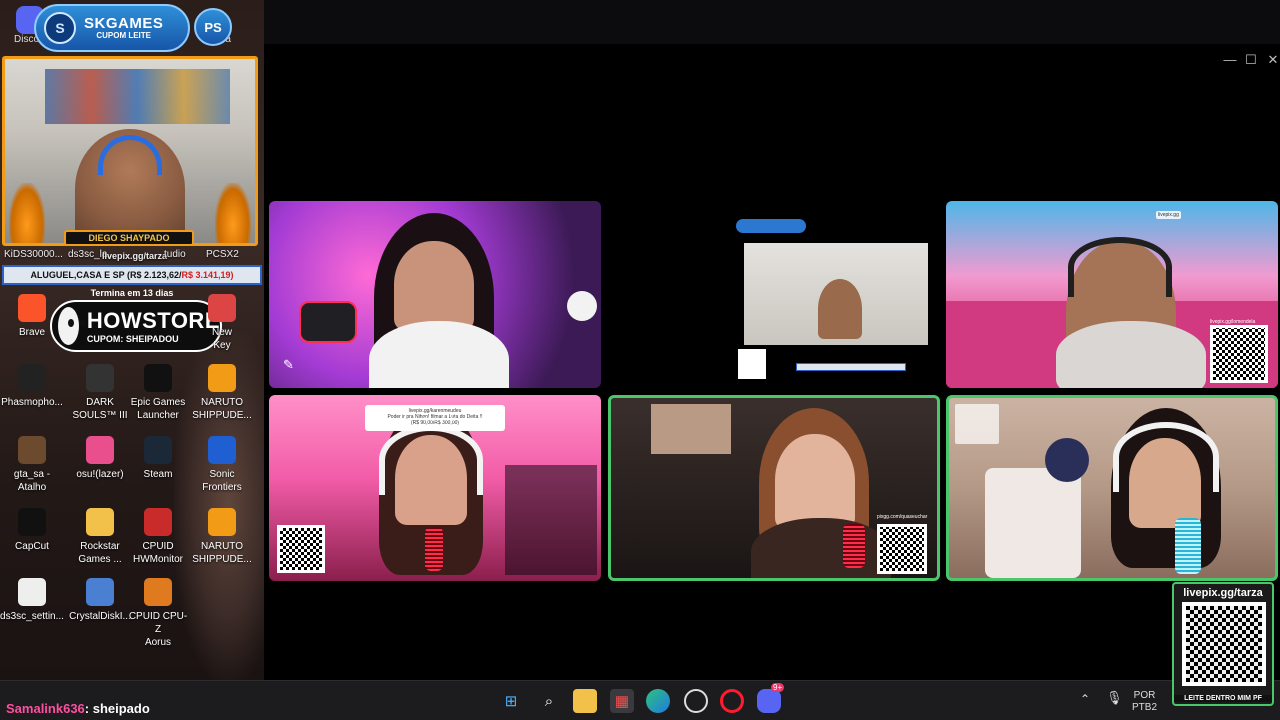 The image size is (1280, 720). I want to click on language-code: POR, so click(1144, 695).